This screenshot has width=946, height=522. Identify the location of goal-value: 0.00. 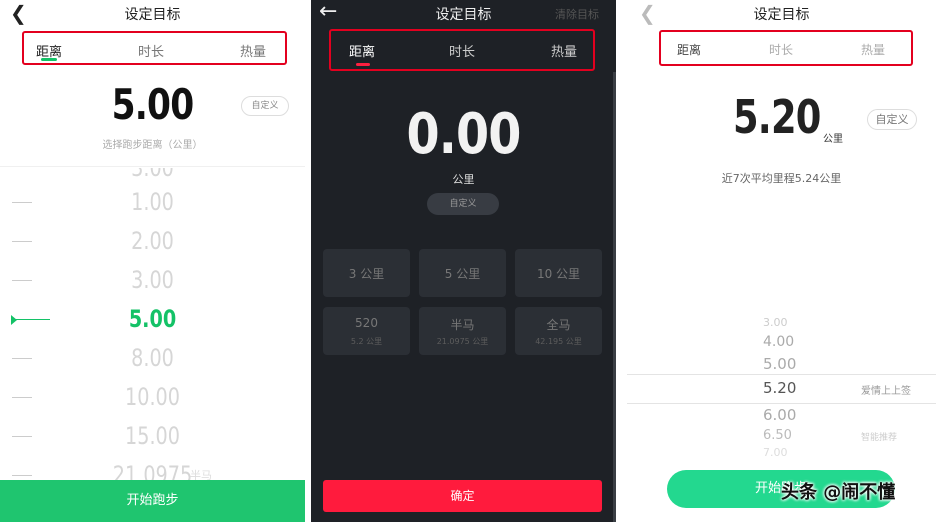
(463, 134).